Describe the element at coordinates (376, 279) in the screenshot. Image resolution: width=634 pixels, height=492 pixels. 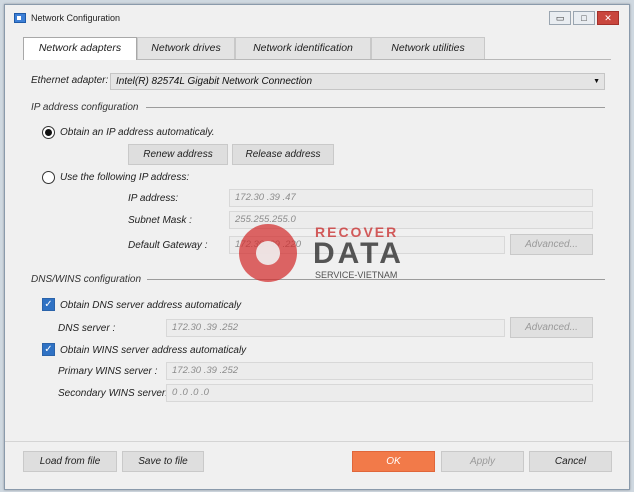
I see `dns-section-divider` at that location.